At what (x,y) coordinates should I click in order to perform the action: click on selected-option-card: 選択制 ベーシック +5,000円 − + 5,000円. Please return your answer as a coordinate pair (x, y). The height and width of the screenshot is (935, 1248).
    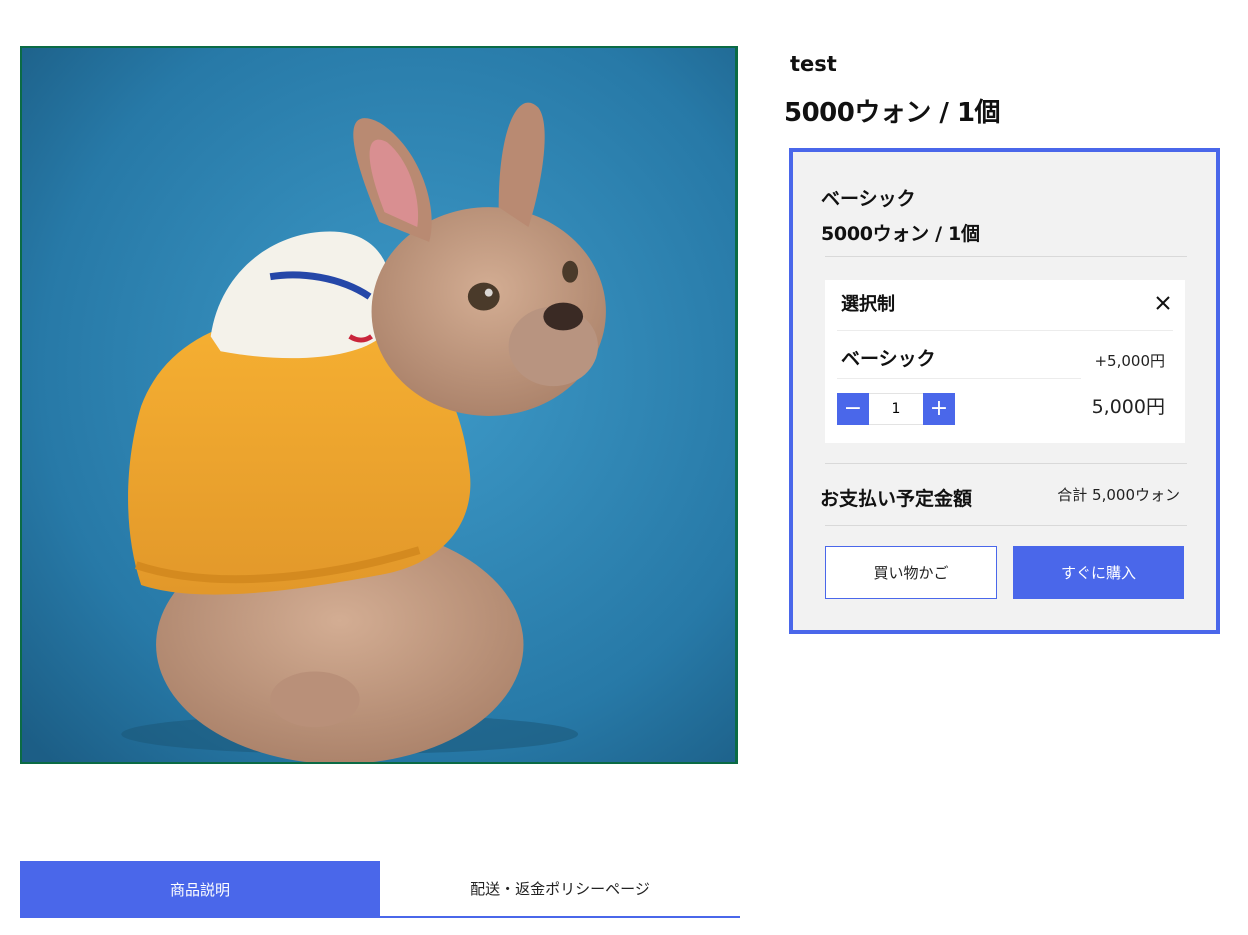
    Looking at the image, I should click on (1005, 361).